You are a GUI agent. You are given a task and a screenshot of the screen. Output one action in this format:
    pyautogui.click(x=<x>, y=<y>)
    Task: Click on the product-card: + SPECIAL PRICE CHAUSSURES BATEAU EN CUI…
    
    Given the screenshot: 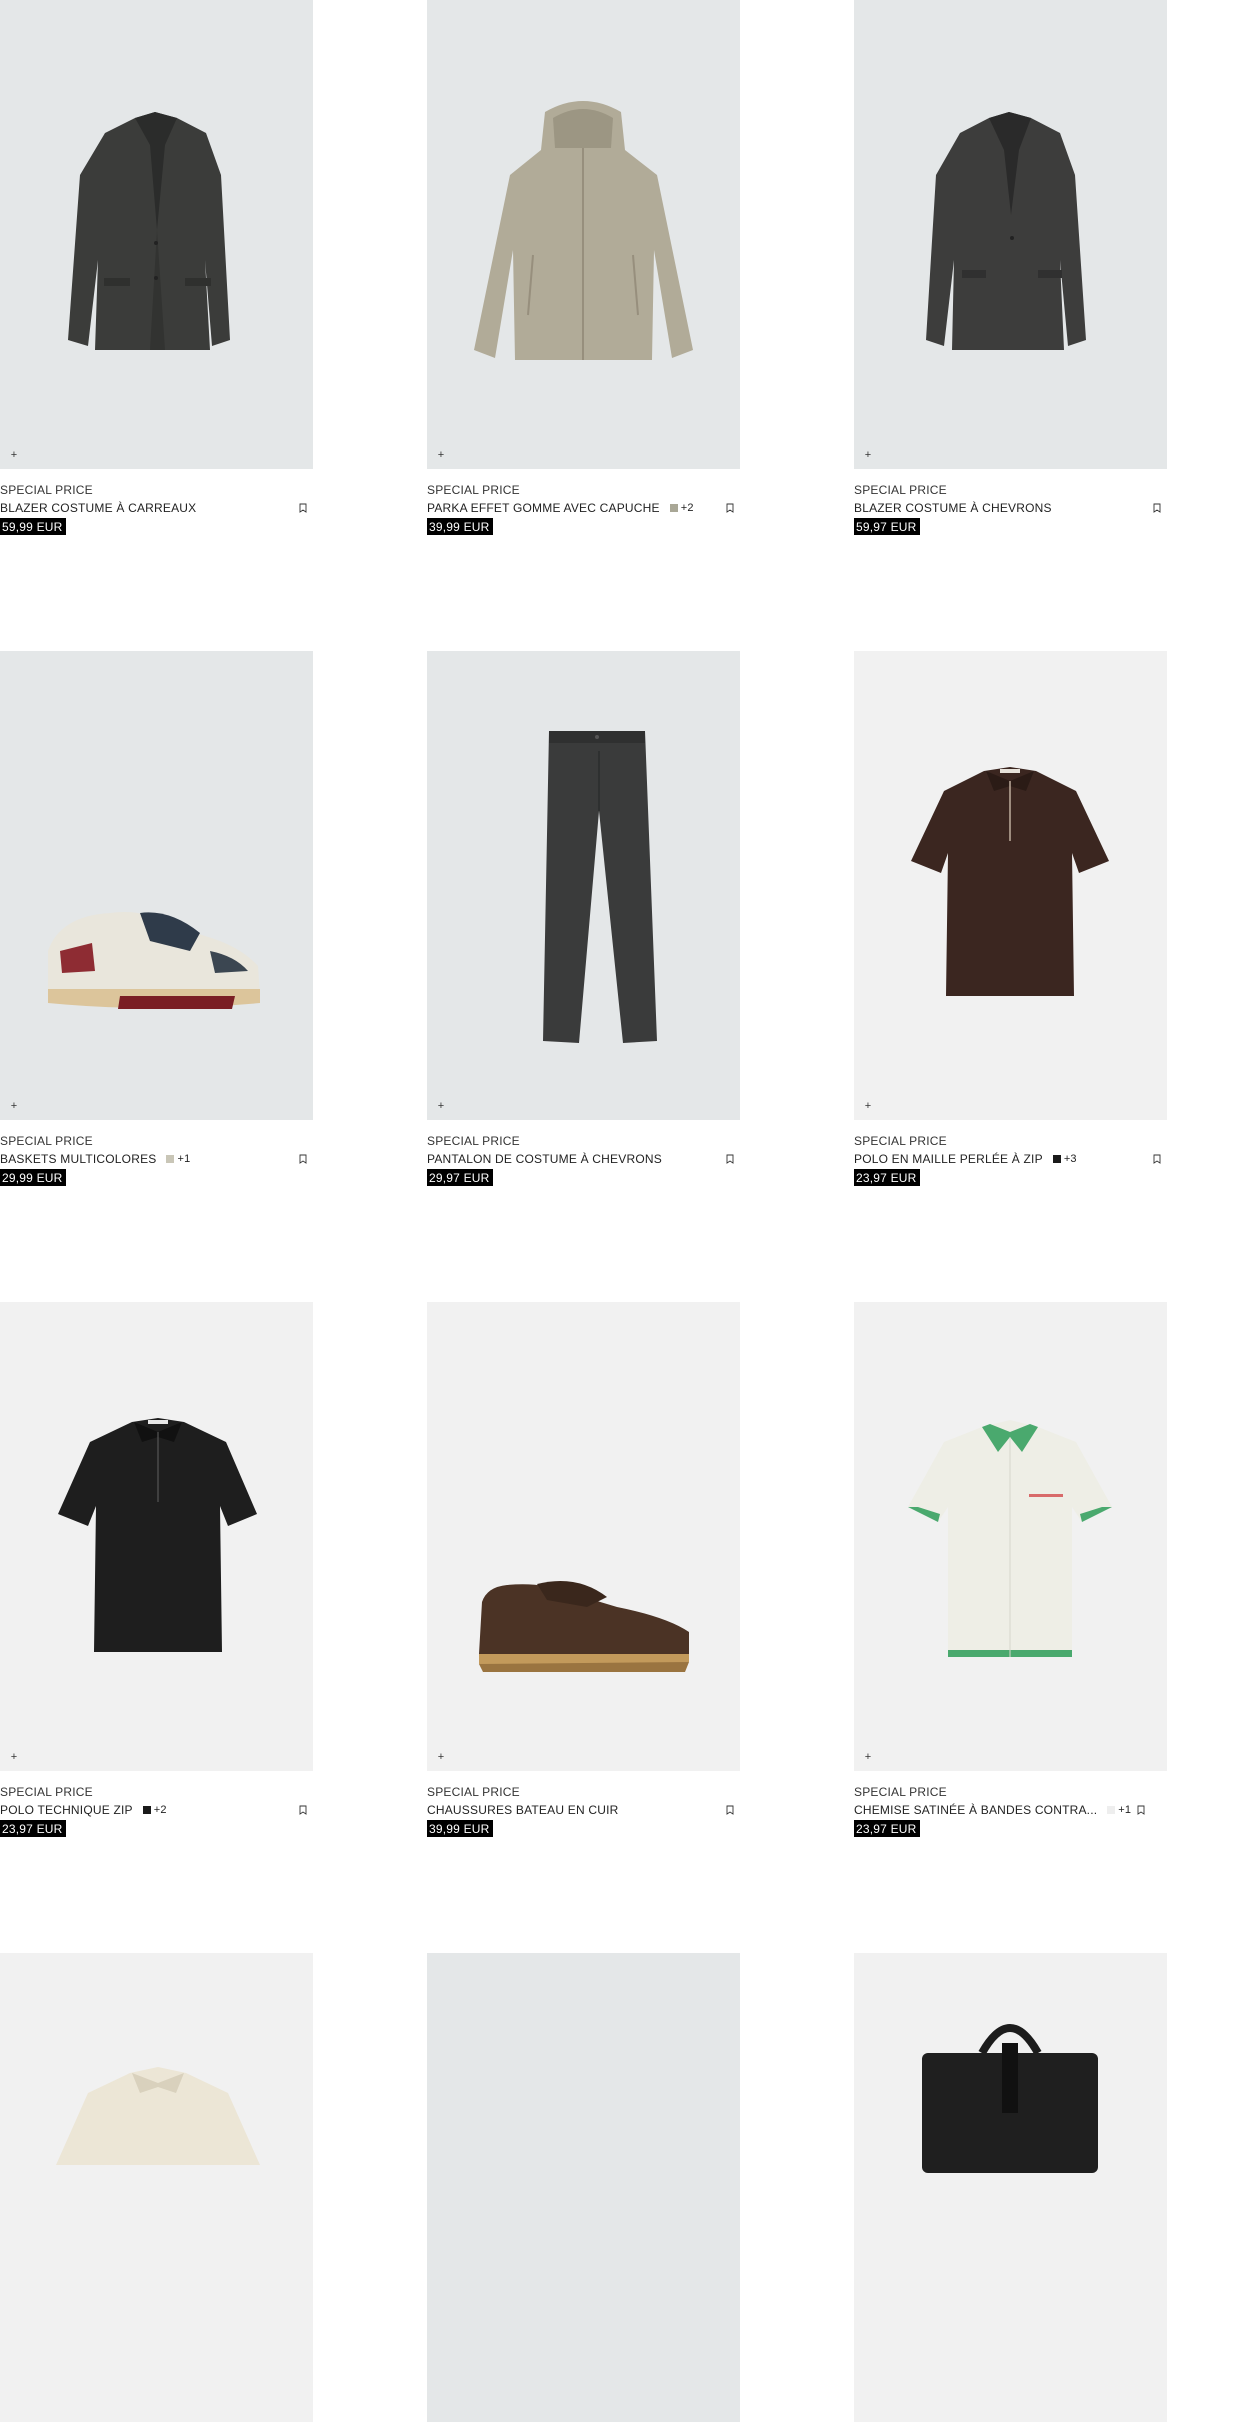 What is the action you would take?
    pyautogui.click(x=583, y=1569)
    